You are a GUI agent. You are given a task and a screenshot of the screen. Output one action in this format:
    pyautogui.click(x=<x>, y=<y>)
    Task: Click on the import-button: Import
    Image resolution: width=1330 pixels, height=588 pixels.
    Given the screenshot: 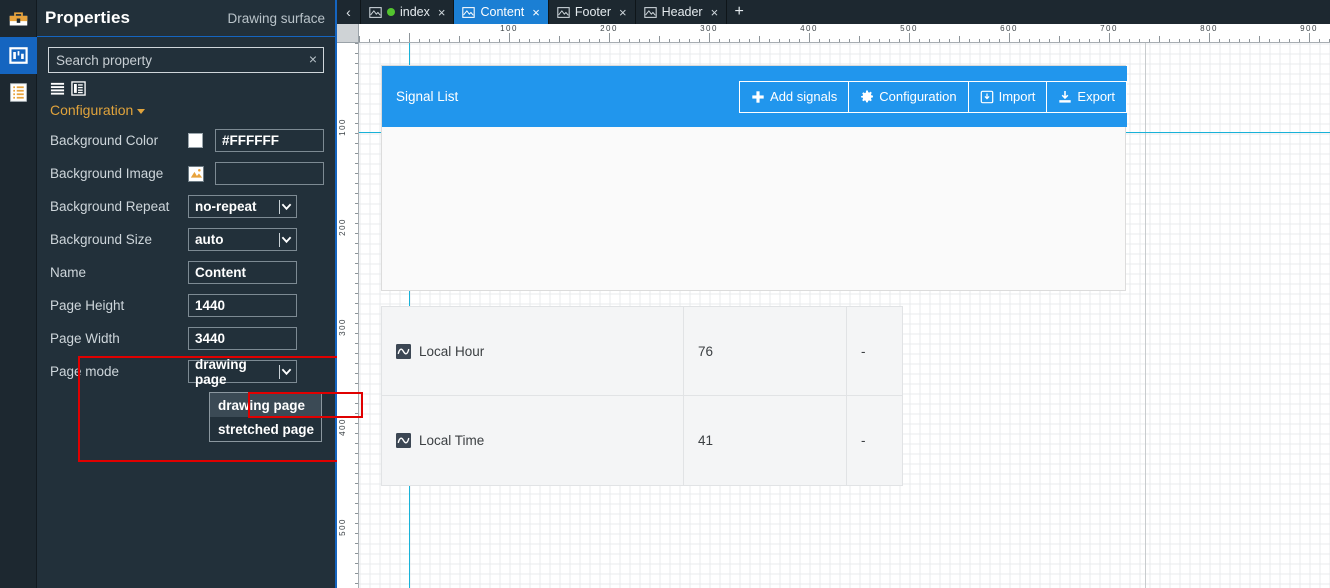 What is the action you would take?
    pyautogui.click(x=1008, y=96)
    